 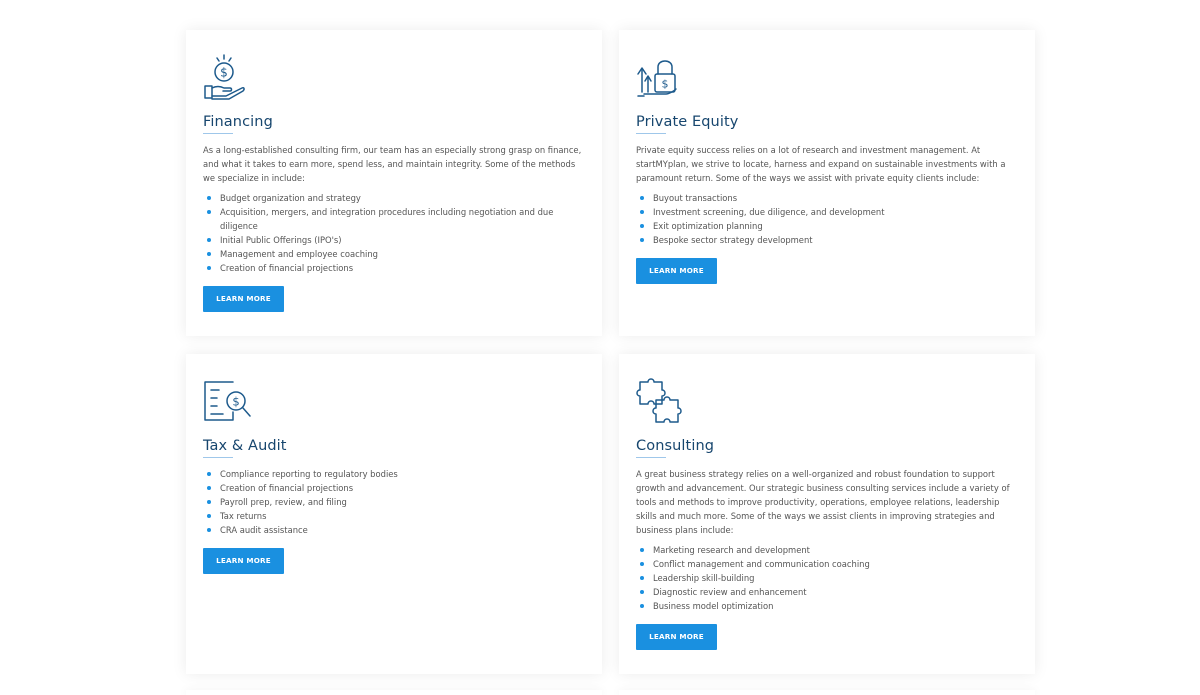 What do you see at coordinates (238, 122) in the screenshot?
I see `card-title: Financing` at bounding box center [238, 122].